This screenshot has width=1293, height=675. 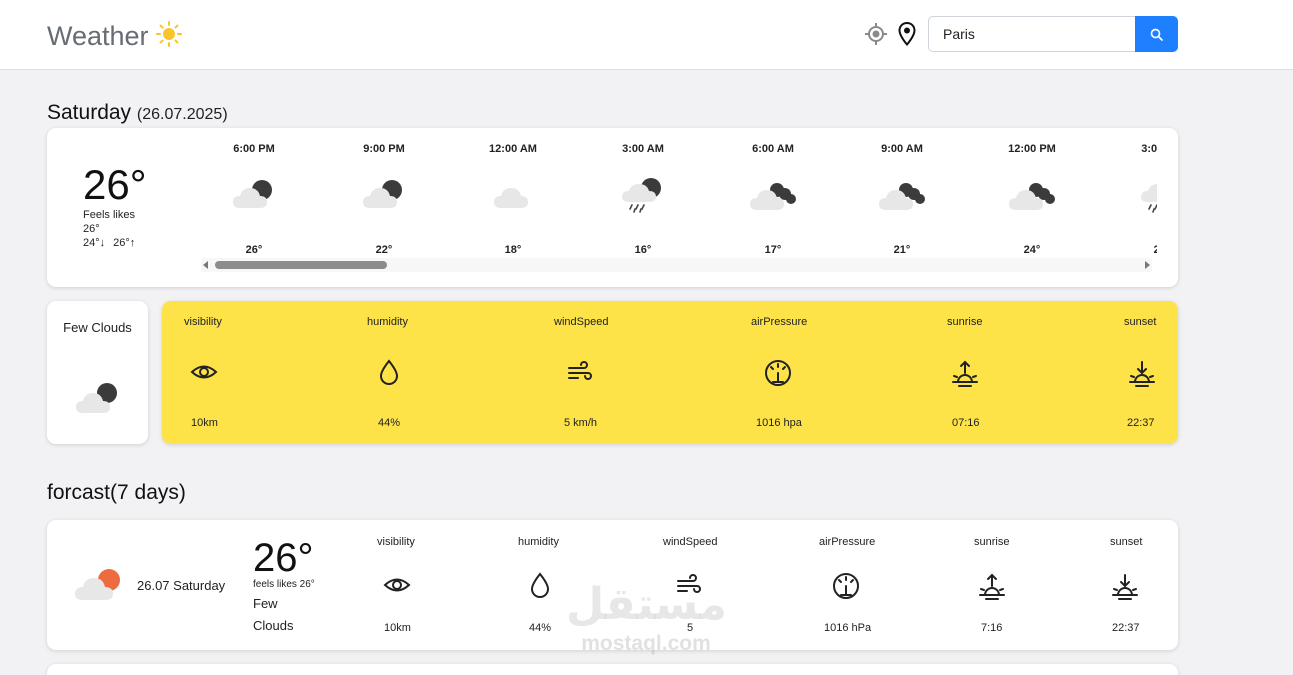 I want to click on app-title: Weather, so click(x=98, y=36).